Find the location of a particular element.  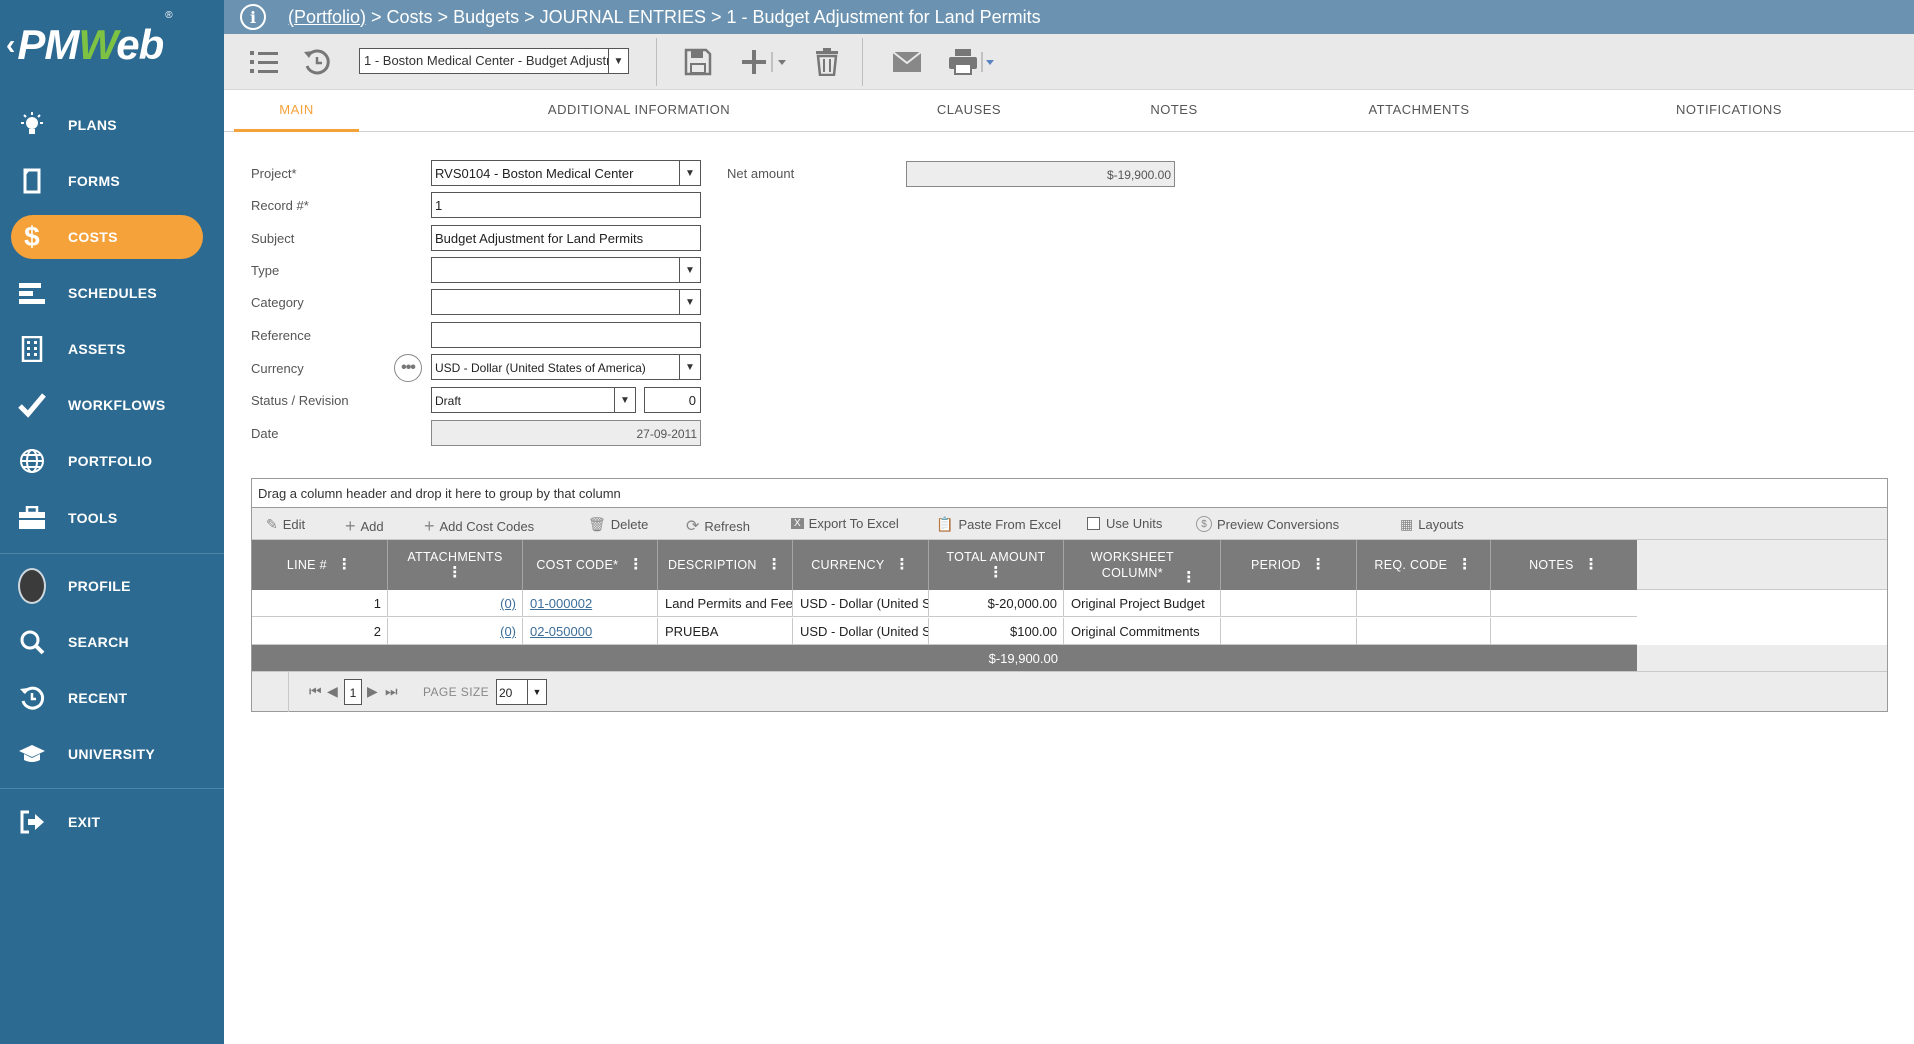

sidebar-item-search: SEARCH is located at coordinates (112, 642).